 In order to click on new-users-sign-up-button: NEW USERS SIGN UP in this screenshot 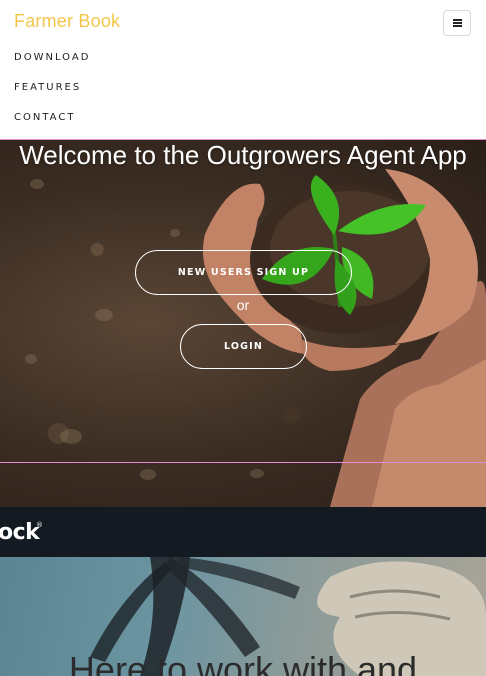, I will do `click(243, 272)`.